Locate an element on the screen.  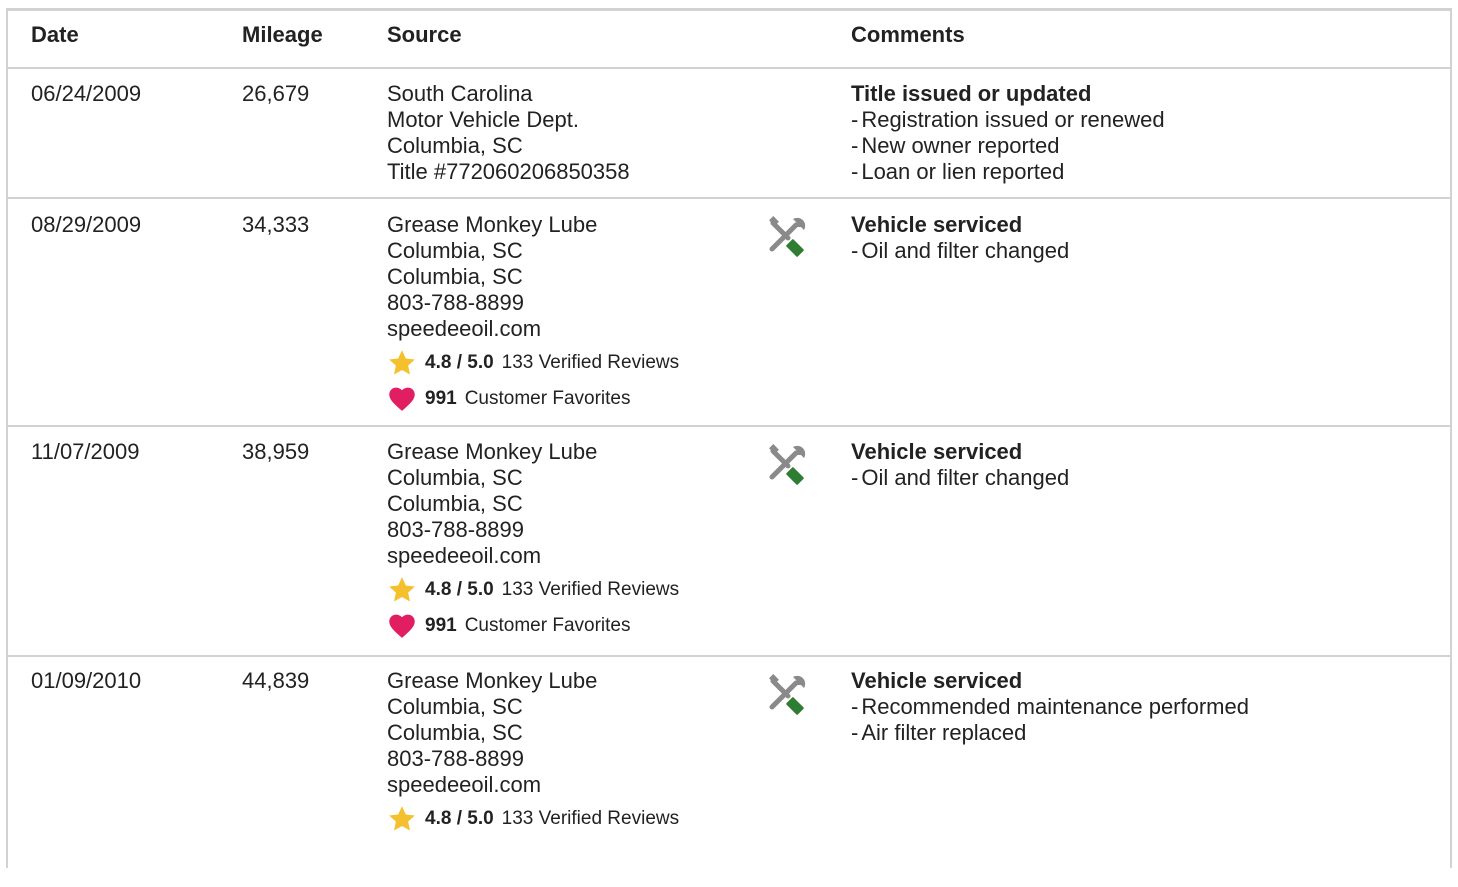
row-mileage: 26,679 is located at coordinates (276, 93).